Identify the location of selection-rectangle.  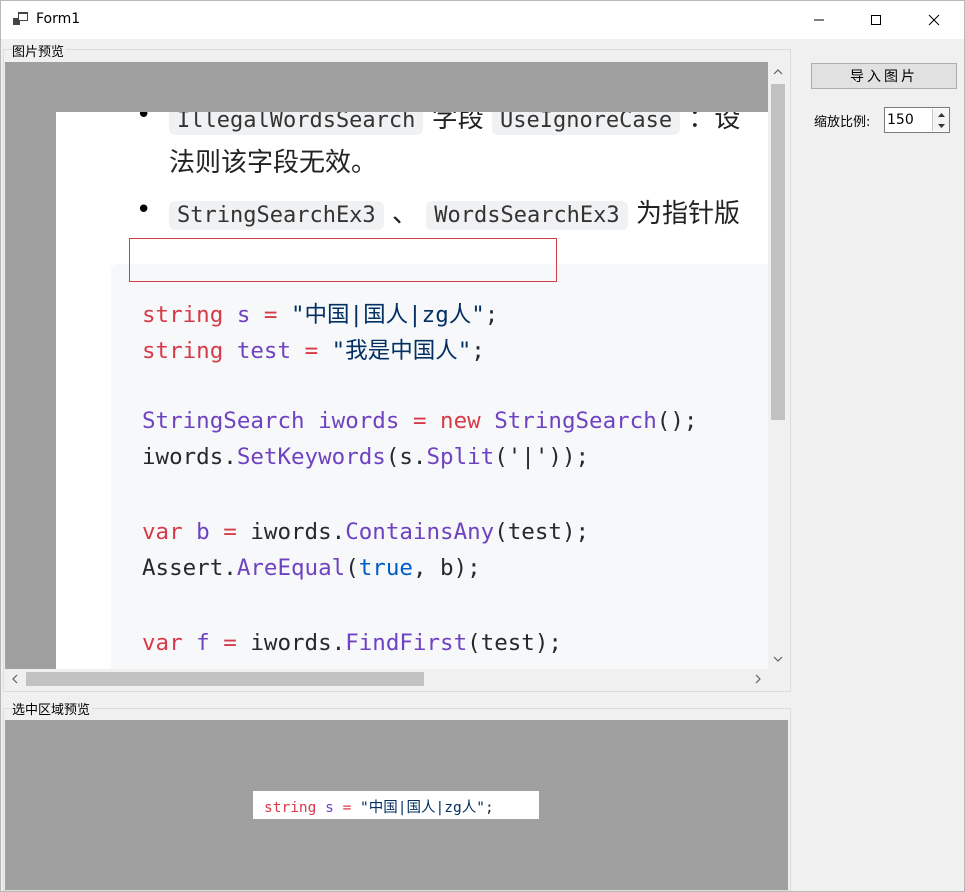
(343, 260).